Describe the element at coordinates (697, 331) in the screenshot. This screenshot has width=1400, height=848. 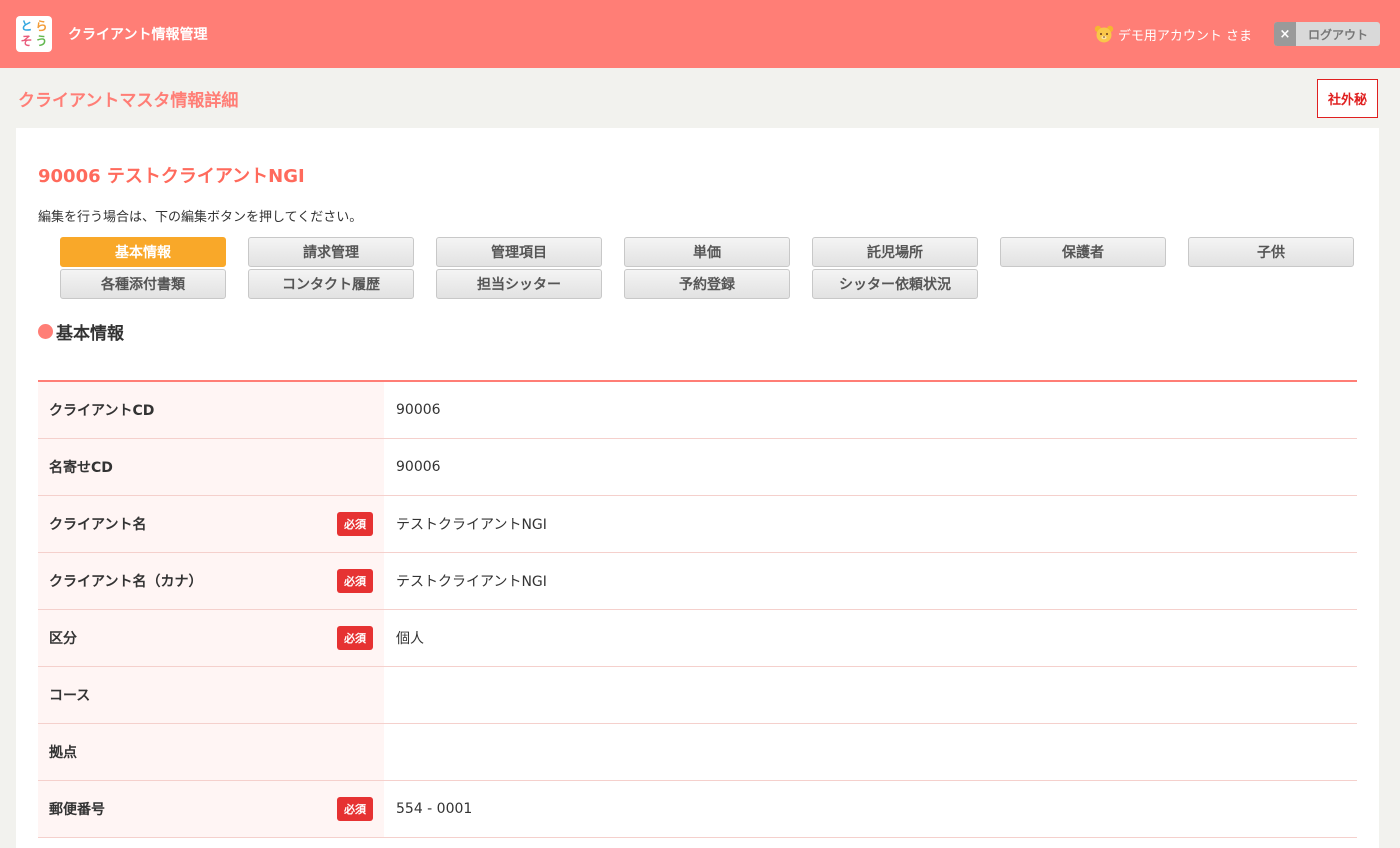
I see `section-title: 基本情報` at that location.